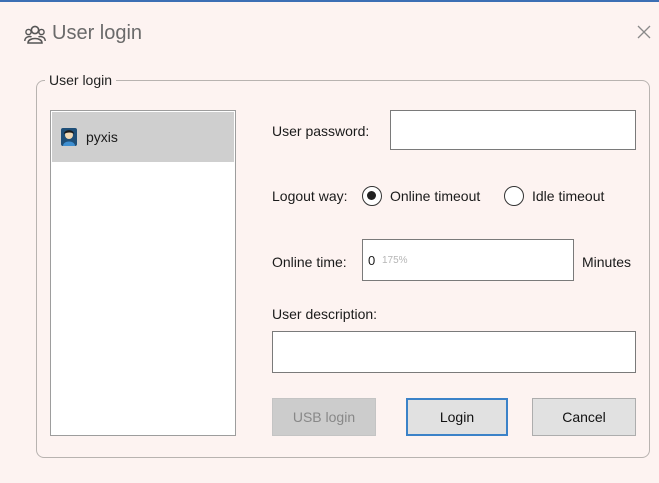 The image size is (659, 483). What do you see at coordinates (325, 314) in the screenshot?
I see `description-label: User description:` at bounding box center [325, 314].